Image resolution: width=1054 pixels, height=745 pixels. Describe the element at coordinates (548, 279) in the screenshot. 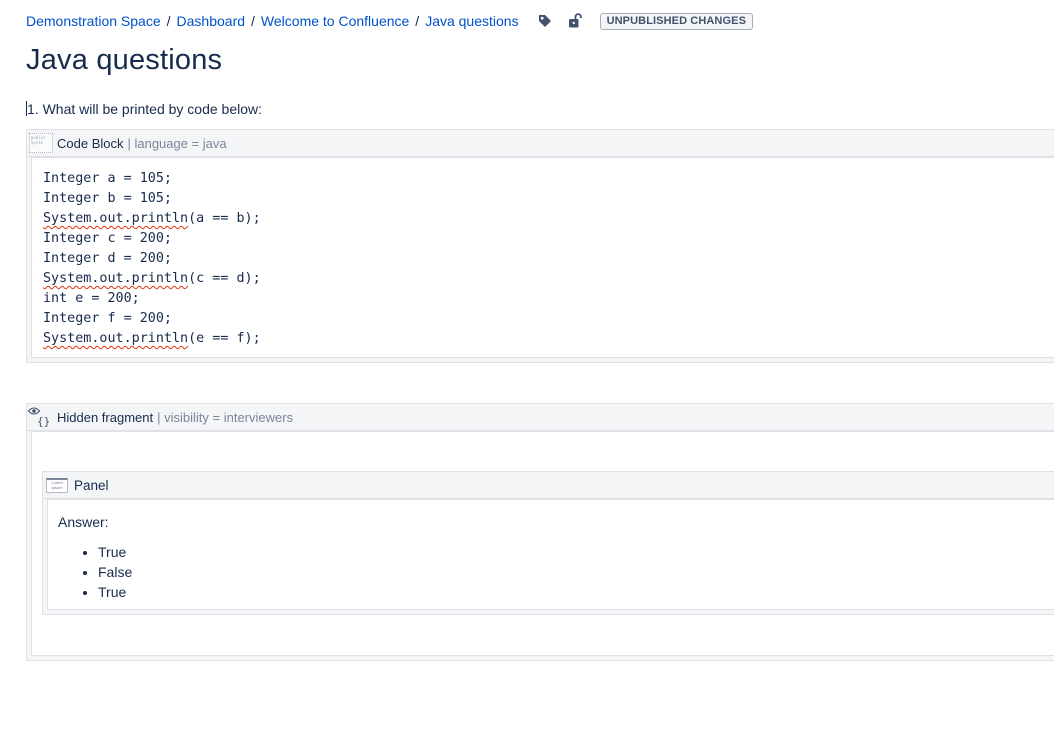

I see `code-line: System.out.println(c == d);` at that location.